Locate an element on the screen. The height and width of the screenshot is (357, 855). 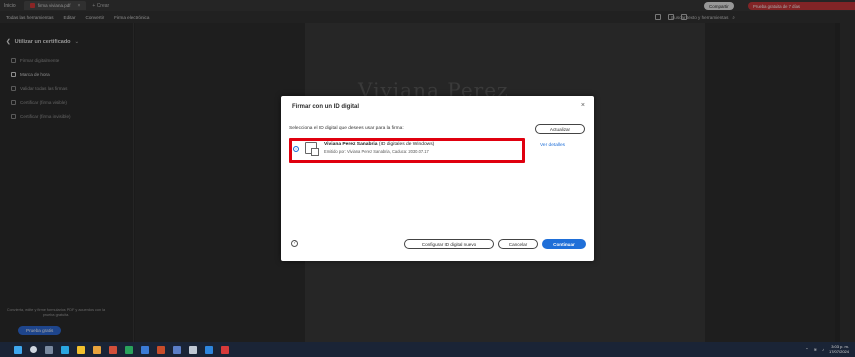
close-icon: × is located at coordinates (583, 105).